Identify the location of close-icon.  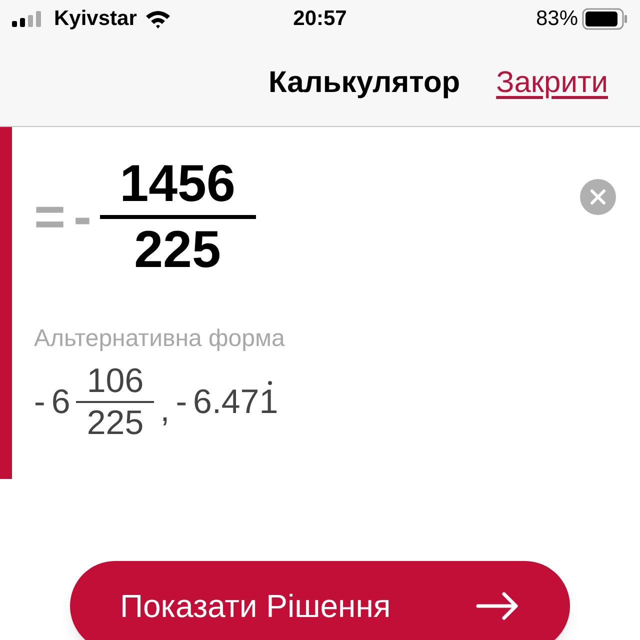
(598, 197).